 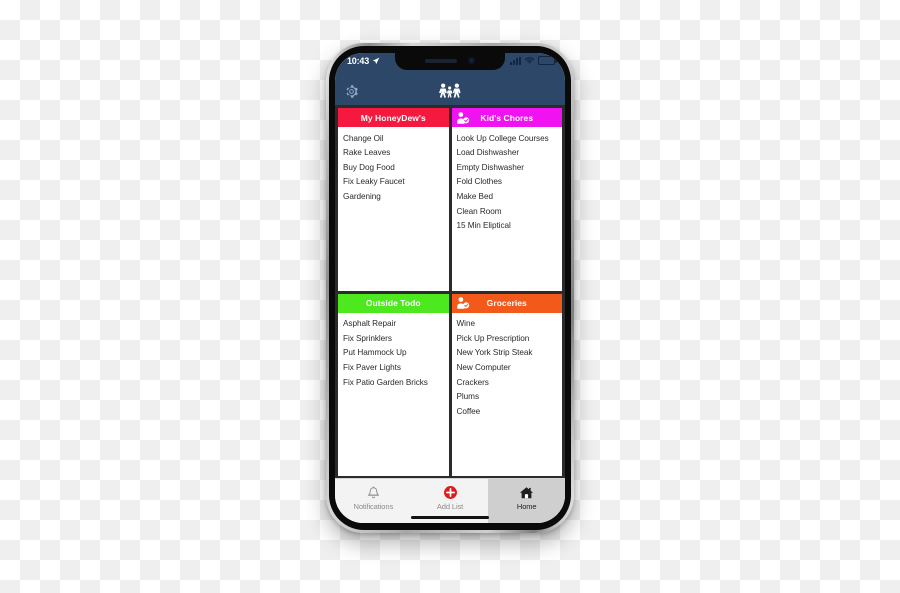 What do you see at coordinates (507, 138) in the screenshot?
I see `list-item: Look Up College Courses` at bounding box center [507, 138].